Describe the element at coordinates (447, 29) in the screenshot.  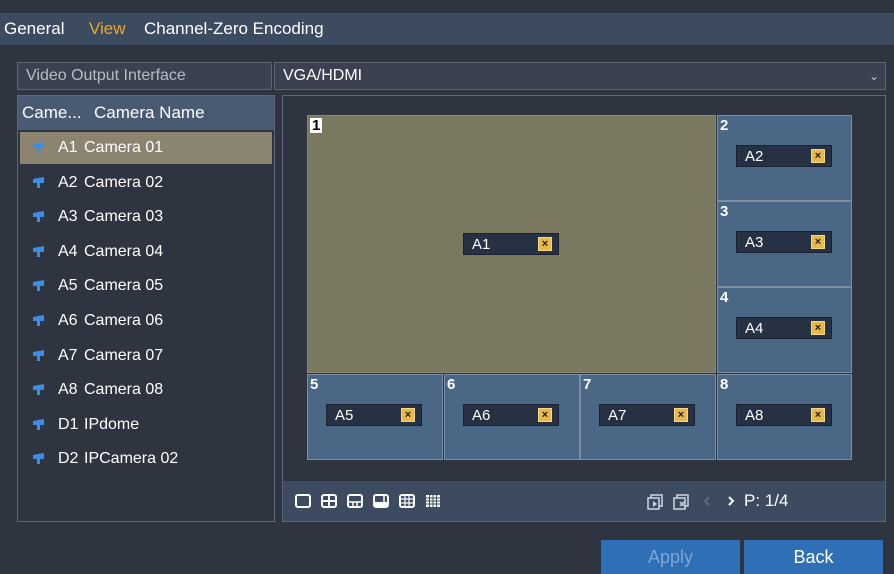
I see `tab-bar: General View Channel-Zero Encoding` at that location.